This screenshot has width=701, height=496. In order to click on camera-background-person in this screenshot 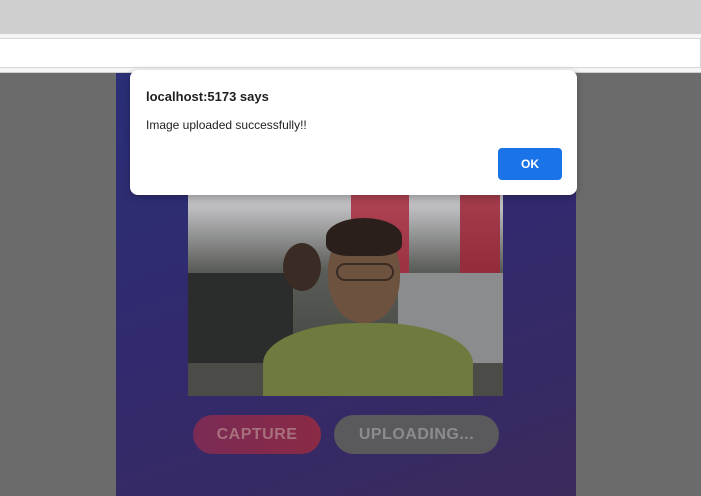, I will do `click(302, 267)`.